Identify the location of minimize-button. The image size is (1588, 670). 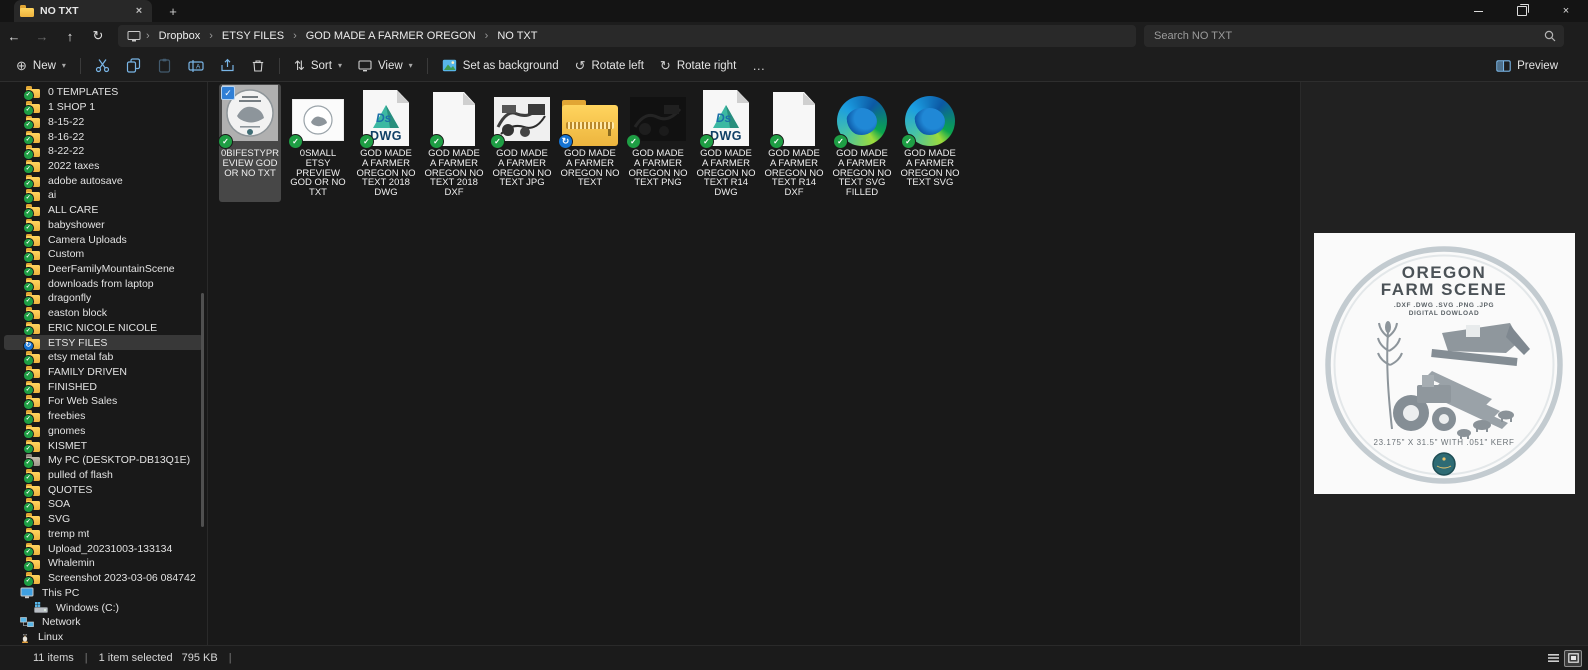
(1478, 11).